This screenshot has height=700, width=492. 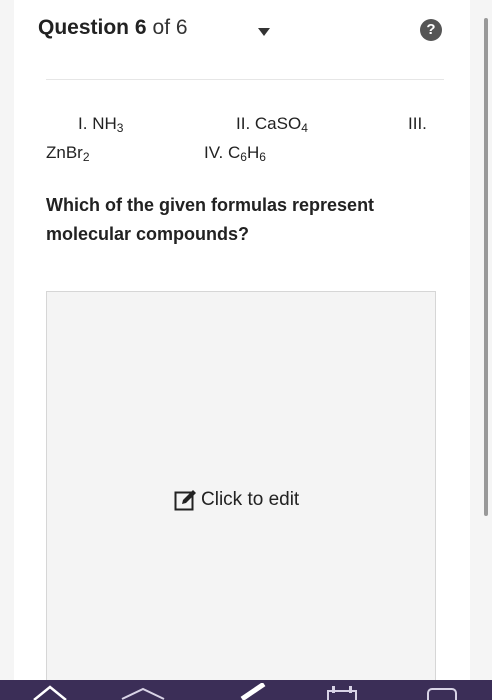 What do you see at coordinates (250, 499) in the screenshot?
I see `edit-label: Click to edit` at bounding box center [250, 499].